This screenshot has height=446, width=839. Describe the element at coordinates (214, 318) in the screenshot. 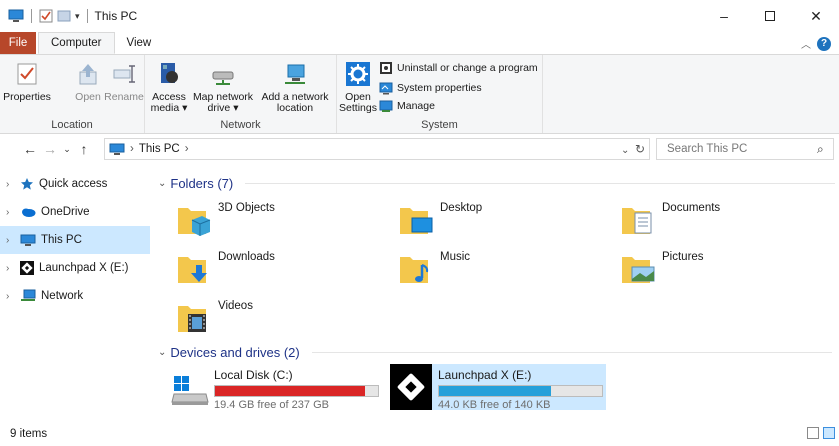

I see `folder-videos: Videos` at that location.